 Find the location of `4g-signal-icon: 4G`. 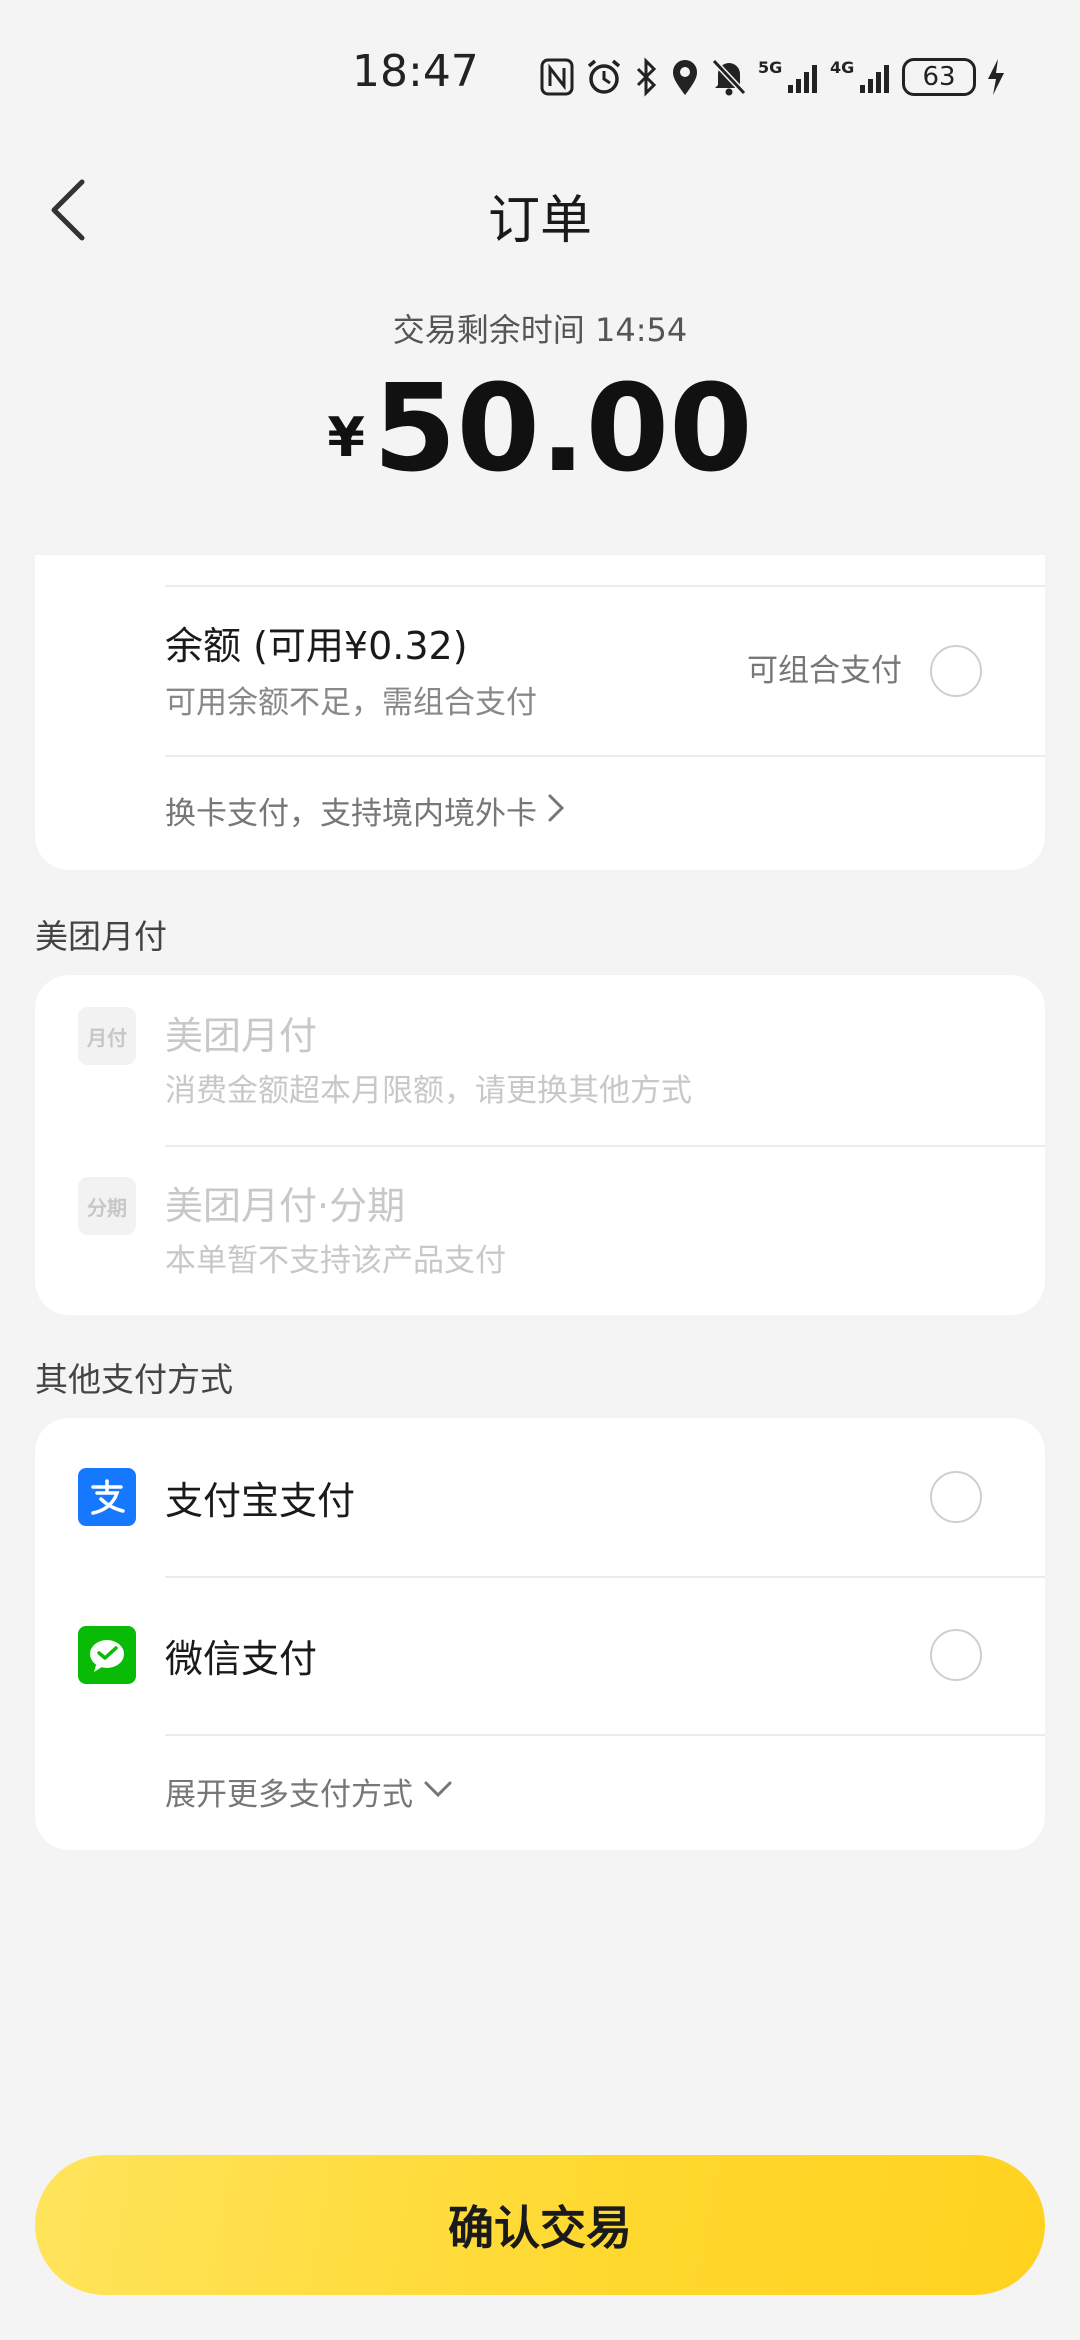

4g-signal-icon: 4G is located at coordinates (861, 77).